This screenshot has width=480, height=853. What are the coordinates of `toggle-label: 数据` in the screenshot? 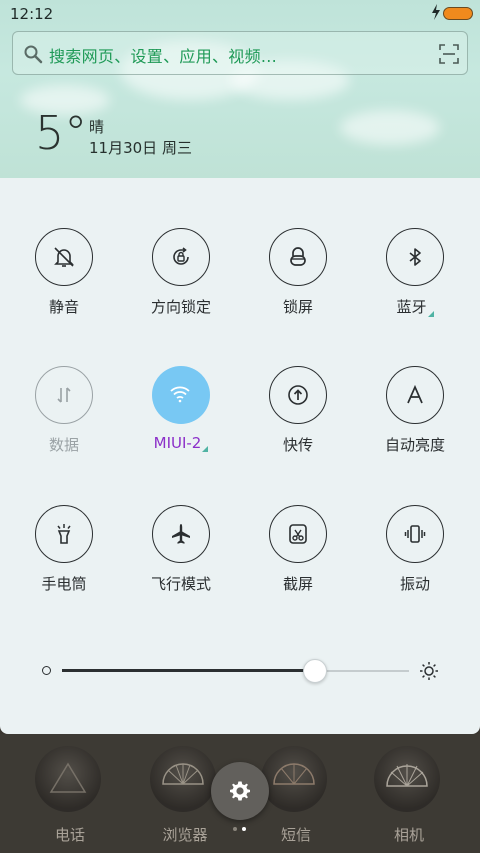 It's located at (63, 445).